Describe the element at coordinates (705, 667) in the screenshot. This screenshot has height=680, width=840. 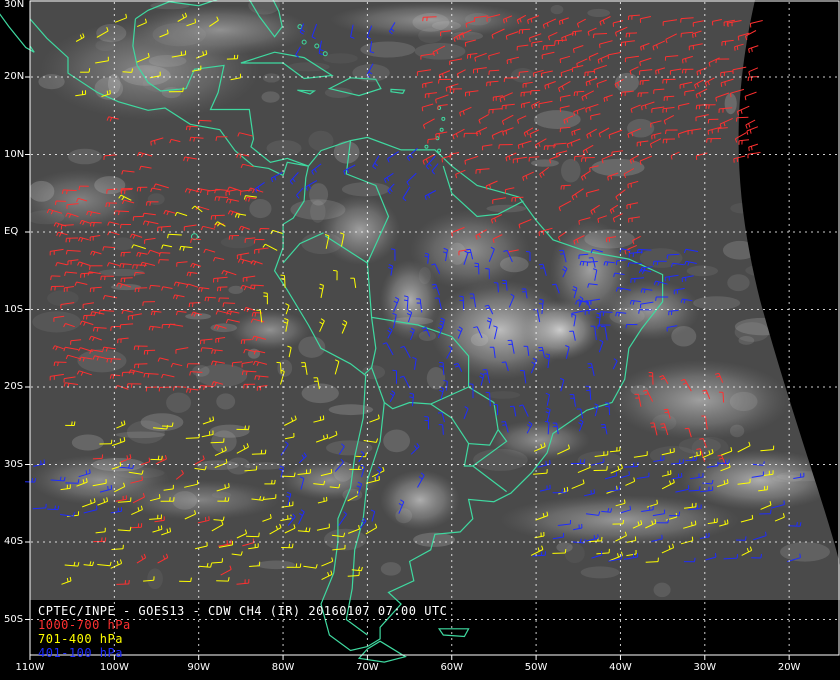
I see `lon-label: 30W` at that location.